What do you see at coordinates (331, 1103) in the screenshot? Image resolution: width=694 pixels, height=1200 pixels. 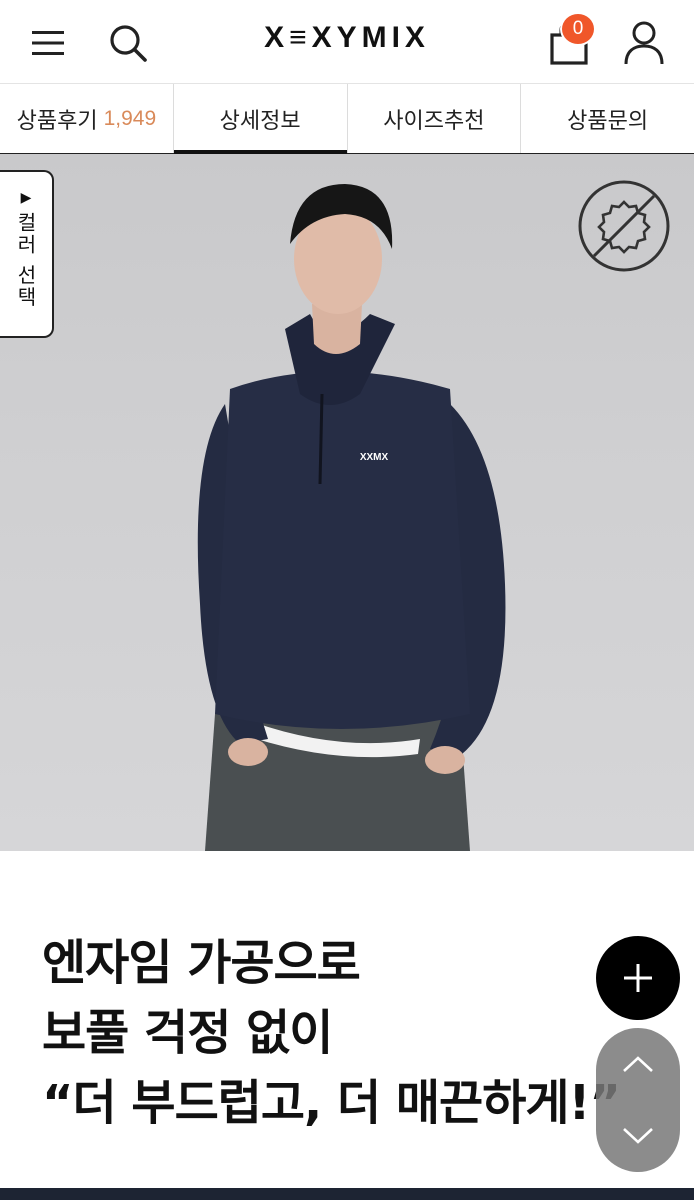 I see `headline-line-3: “더 부드럽고, 더 매끈하게!”` at bounding box center [331, 1103].